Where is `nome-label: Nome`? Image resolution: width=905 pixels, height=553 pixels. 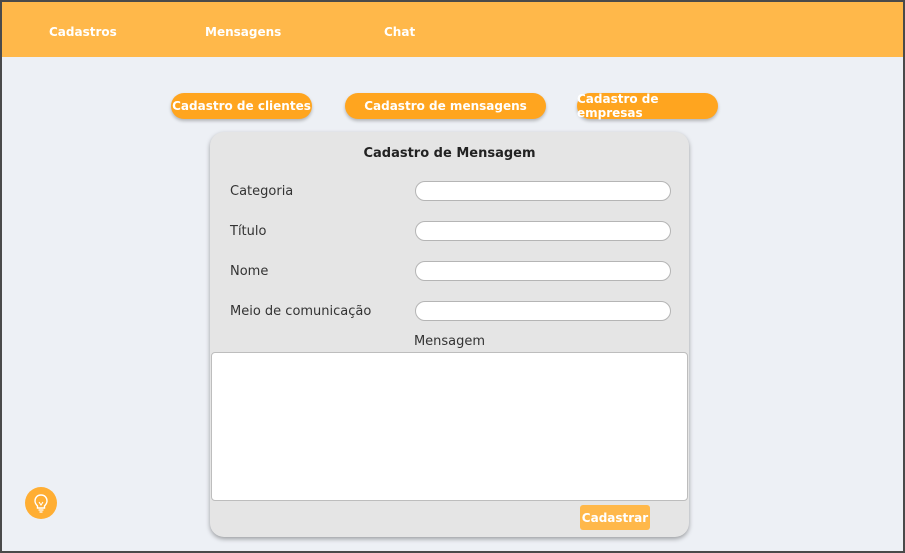 nome-label: Nome is located at coordinates (249, 271).